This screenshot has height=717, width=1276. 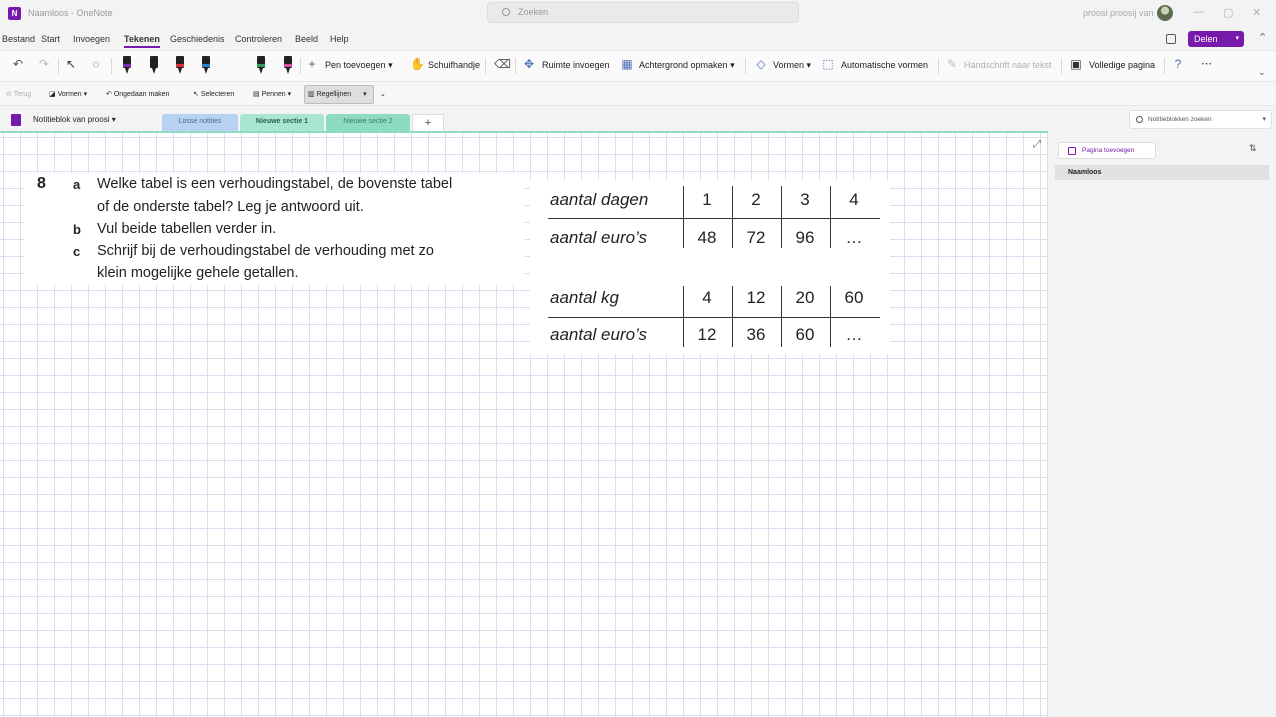 What do you see at coordinates (288, 66) in the screenshot?
I see `pen-pink-icon` at bounding box center [288, 66].